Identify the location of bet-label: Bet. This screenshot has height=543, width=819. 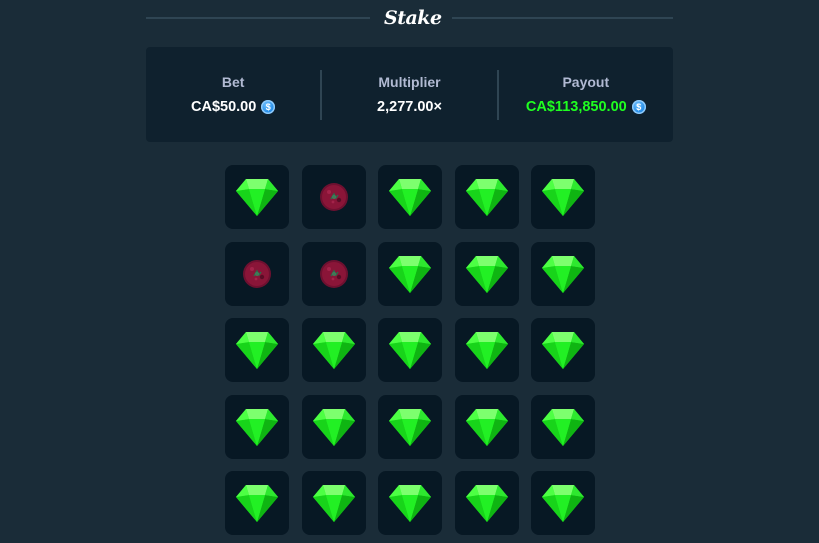
(233, 82).